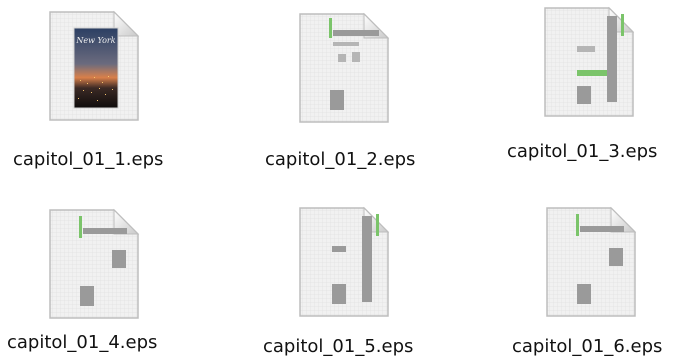 Image resolution: width=696 pixels, height=360 pixels. What do you see at coordinates (340, 159) in the screenshot?
I see `file-name-label: capitol_01_2.eps` at bounding box center [340, 159].